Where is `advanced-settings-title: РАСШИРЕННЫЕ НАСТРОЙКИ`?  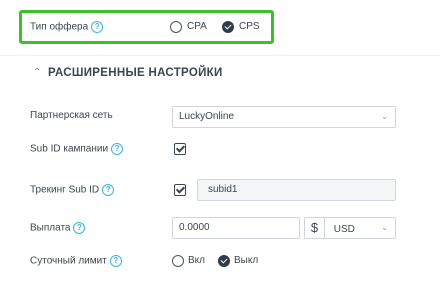 advanced-settings-title: РАСШИРЕННЫЕ НАСТРОЙКИ is located at coordinates (135, 73).